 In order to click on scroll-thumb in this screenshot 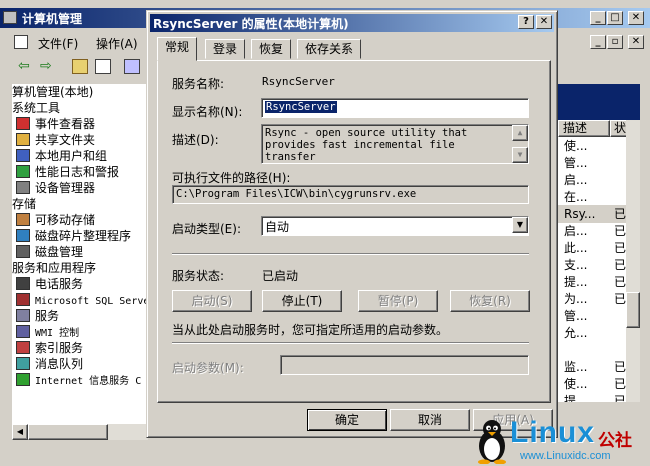, I will do `click(68, 432)`.